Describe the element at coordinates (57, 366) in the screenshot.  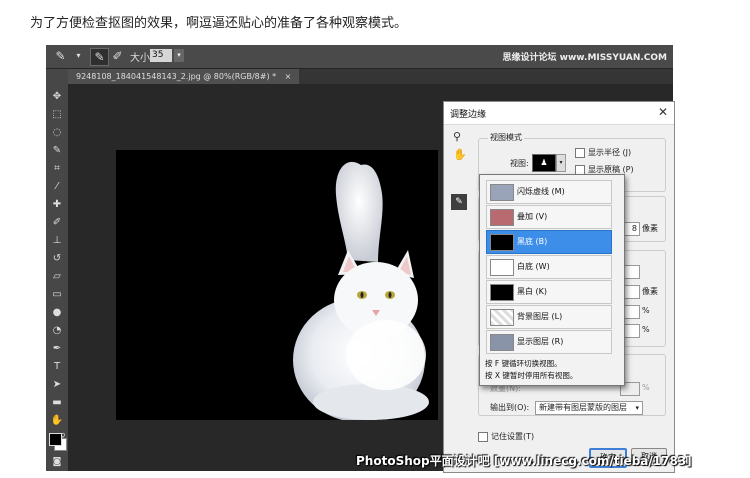
I see `type-tool-icon: T` at that location.